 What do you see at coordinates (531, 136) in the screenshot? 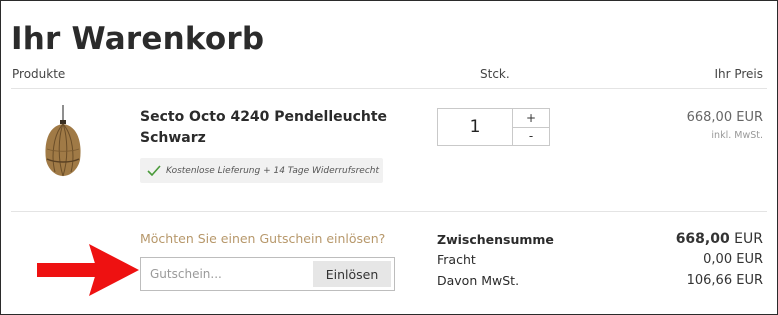
I see `decrease-quantity-button: -` at bounding box center [531, 136].